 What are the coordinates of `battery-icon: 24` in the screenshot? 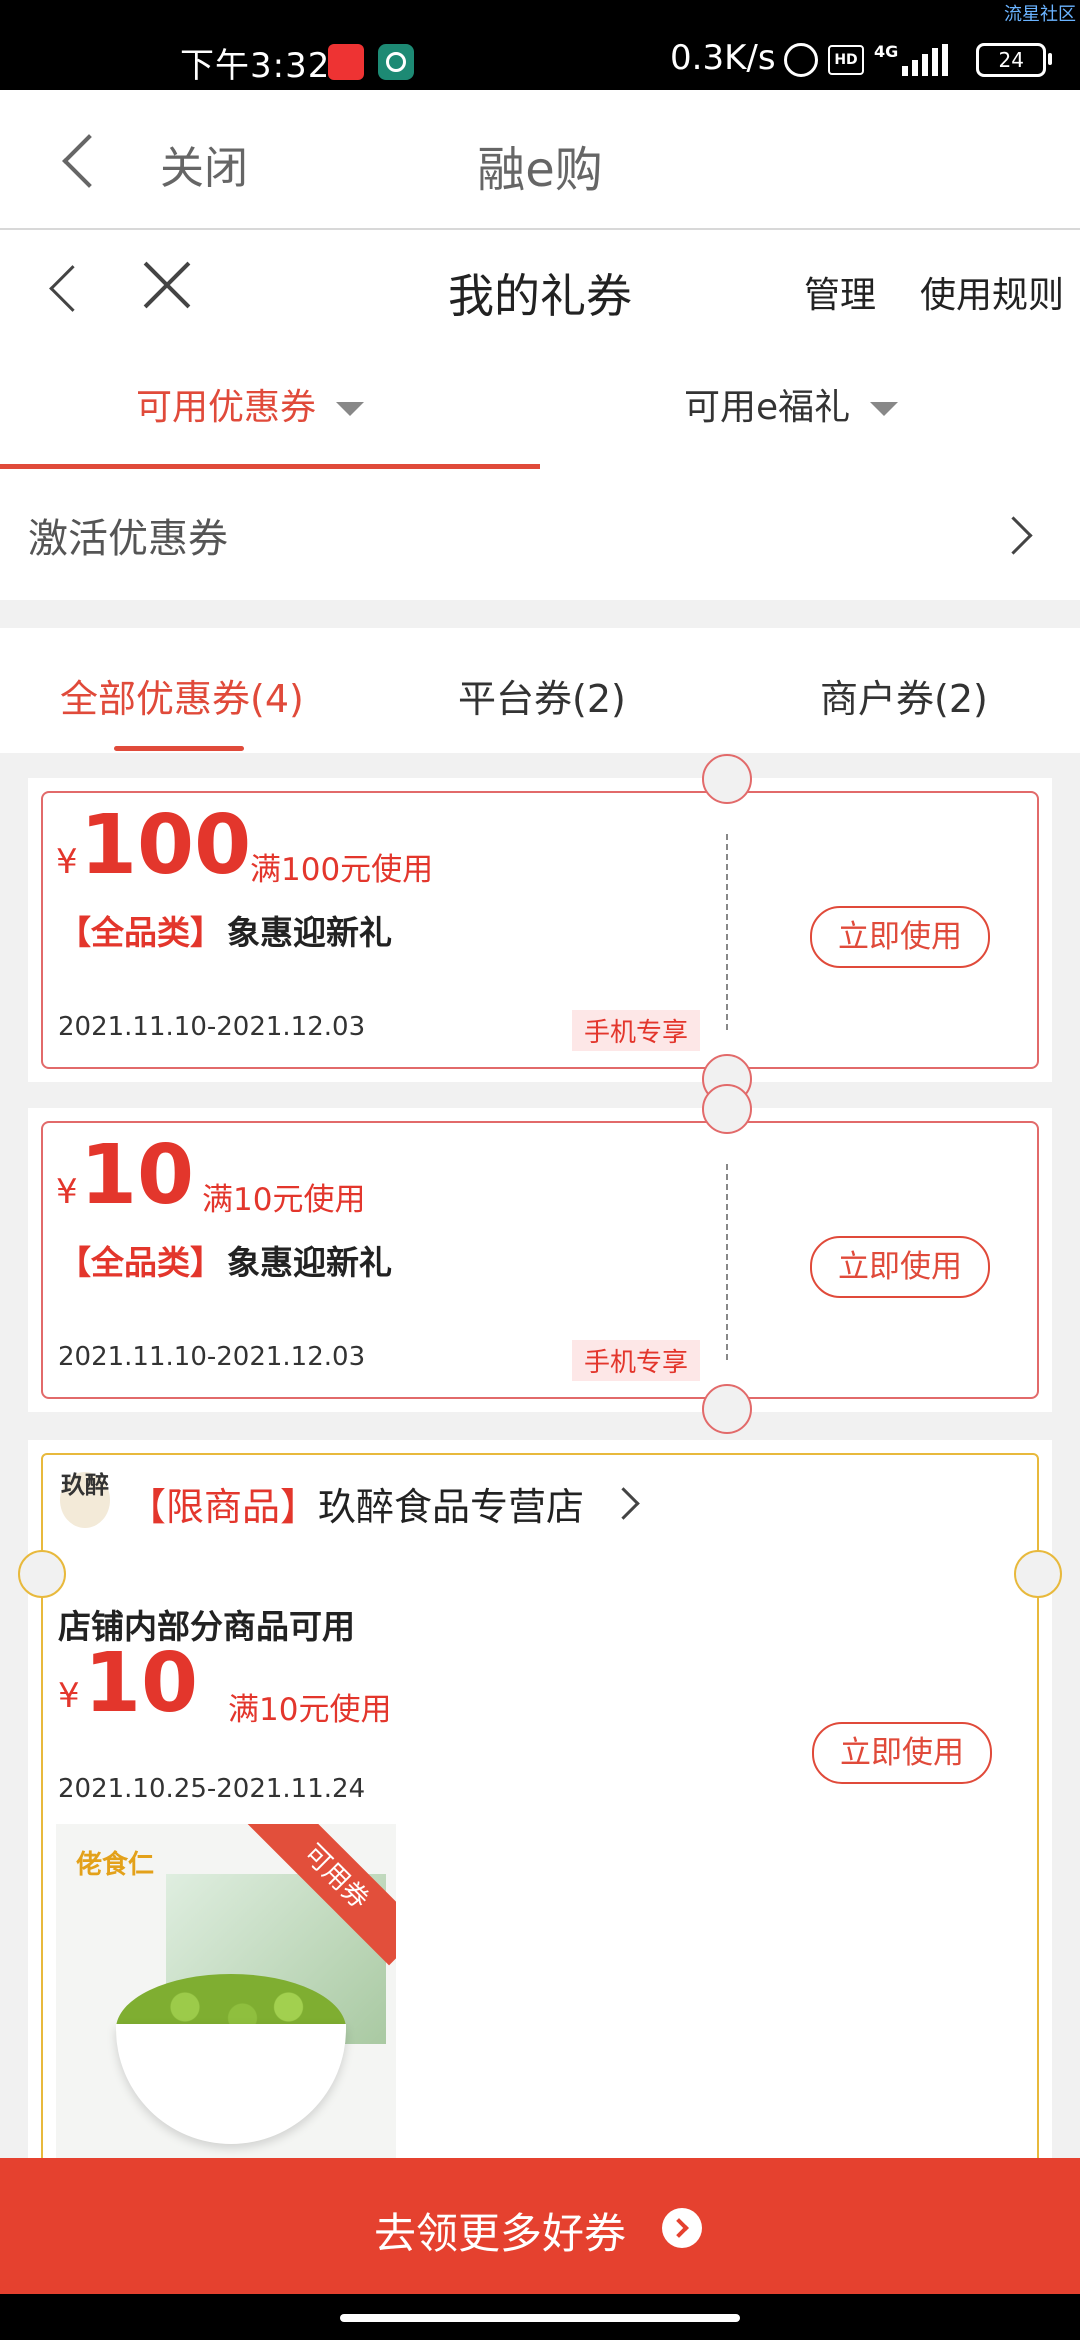 It's located at (1014, 60).